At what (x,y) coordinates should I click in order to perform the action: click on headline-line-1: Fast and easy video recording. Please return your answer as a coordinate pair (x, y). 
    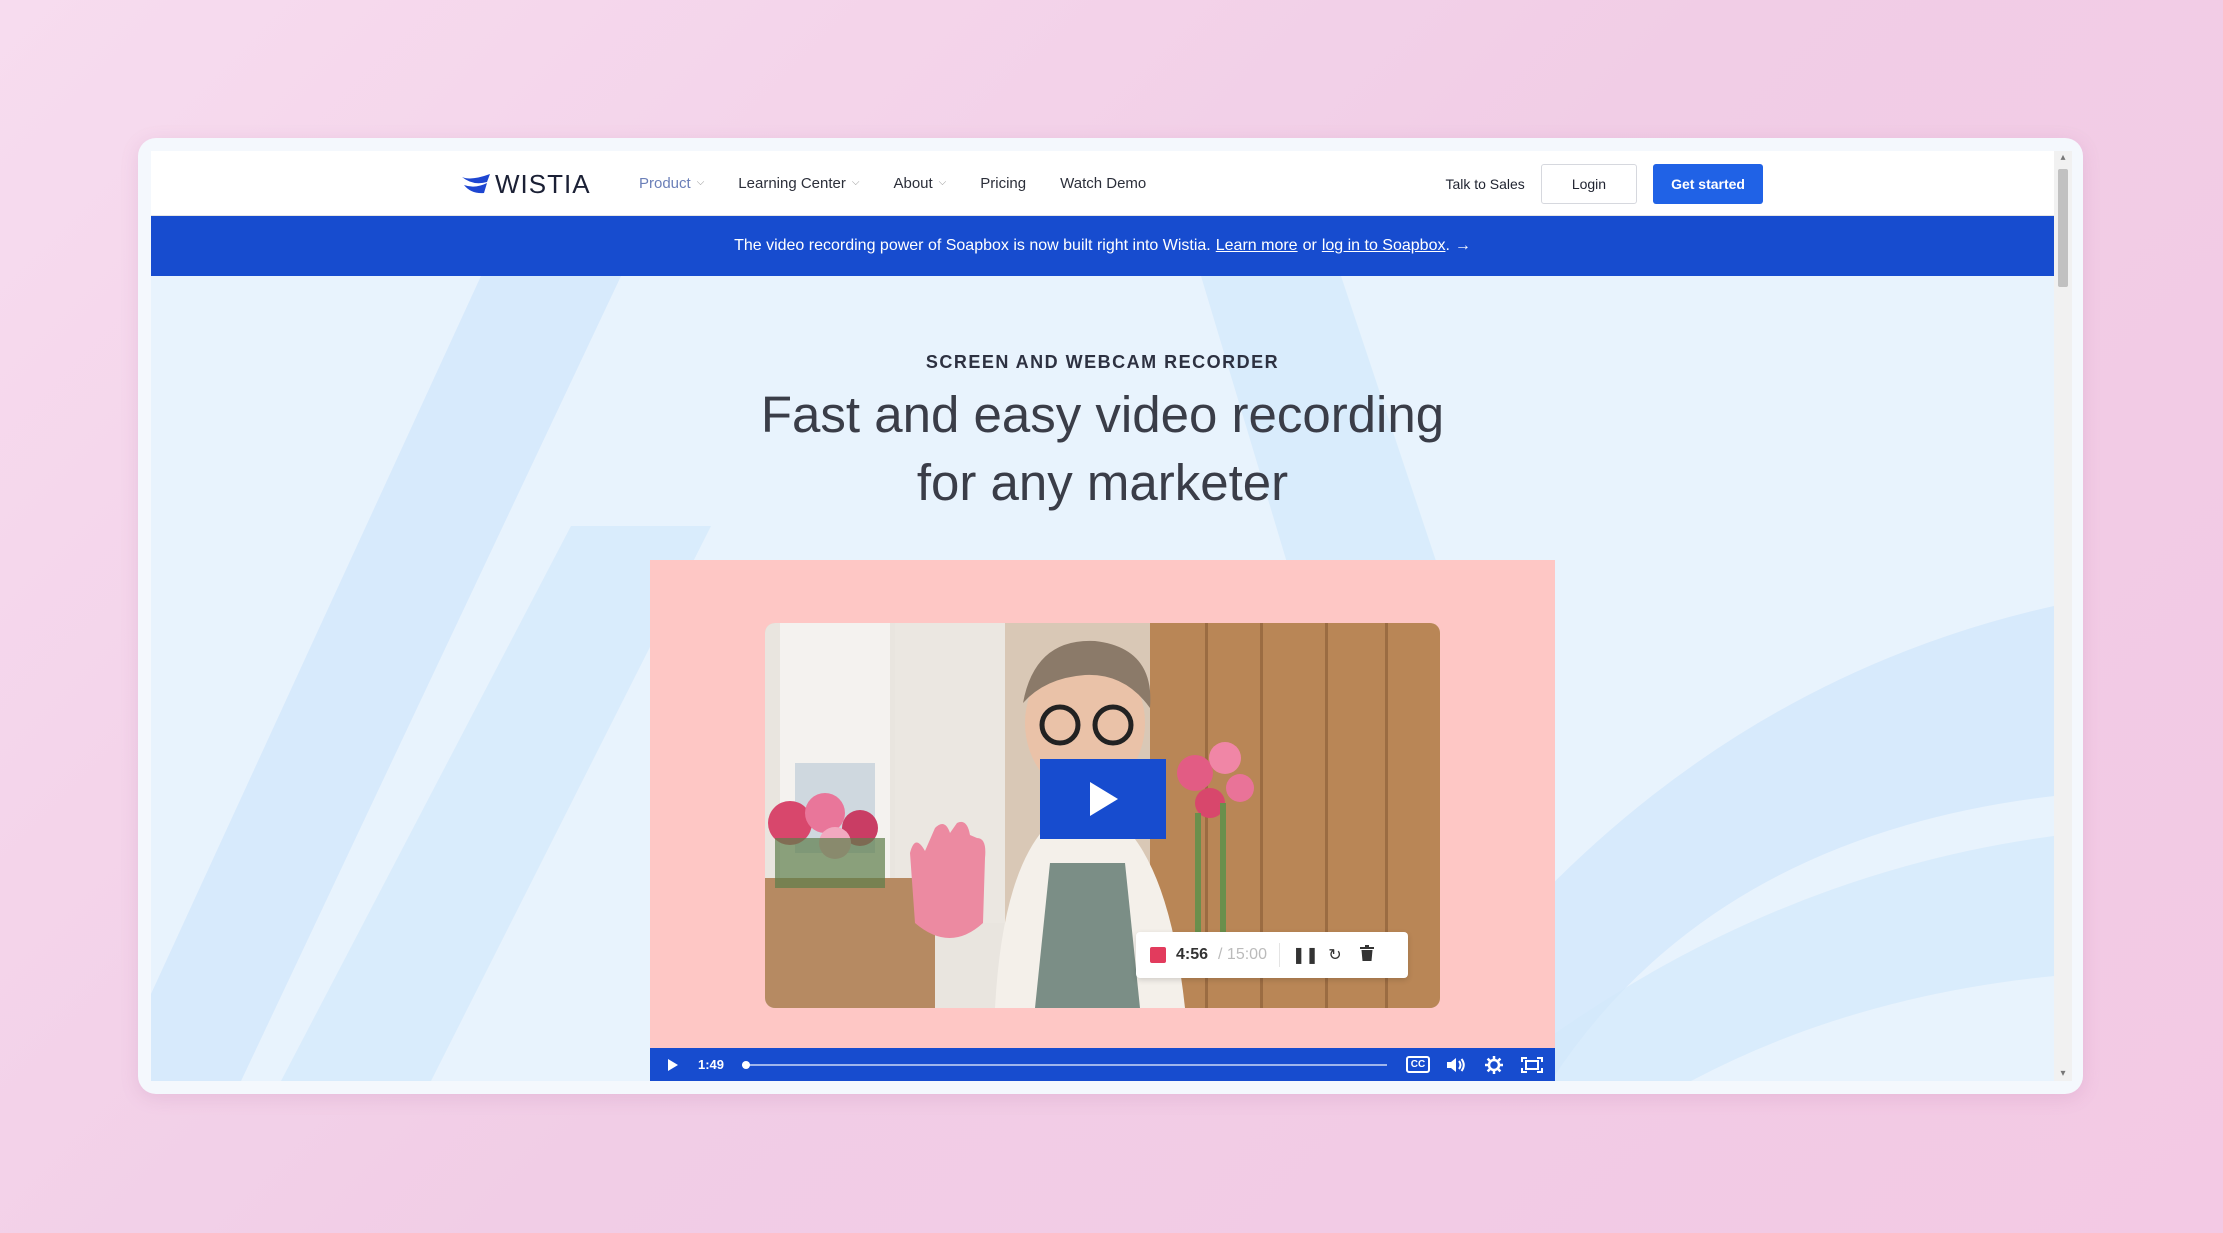
    Looking at the image, I should click on (1102, 414).